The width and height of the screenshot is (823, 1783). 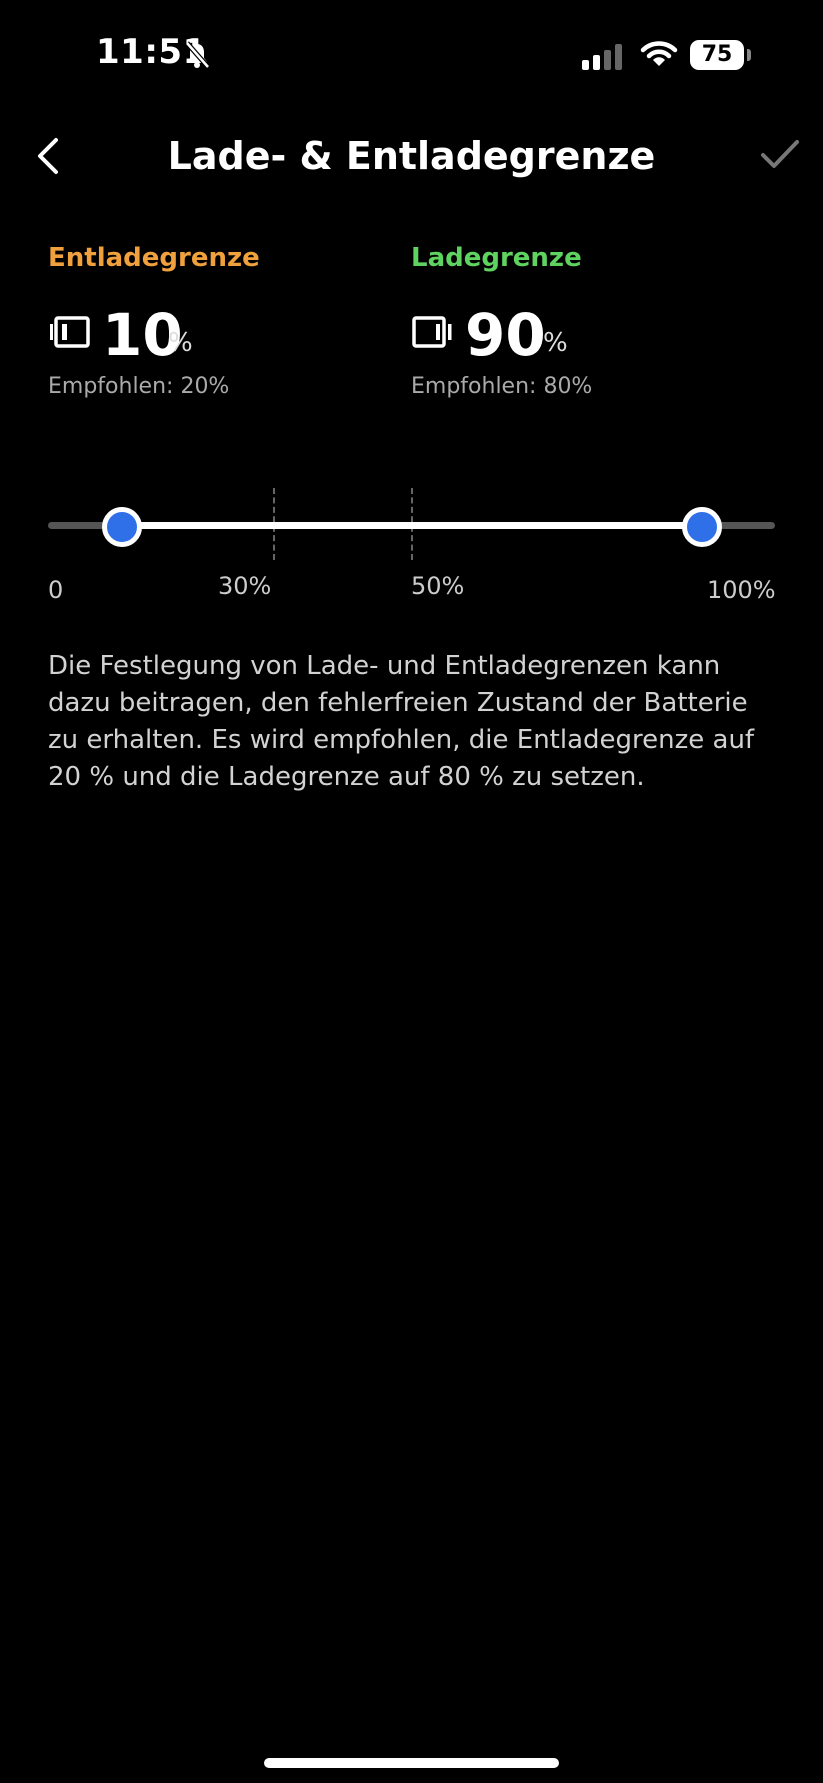 I want to click on battery-icon: 75, so click(x=717, y=55).